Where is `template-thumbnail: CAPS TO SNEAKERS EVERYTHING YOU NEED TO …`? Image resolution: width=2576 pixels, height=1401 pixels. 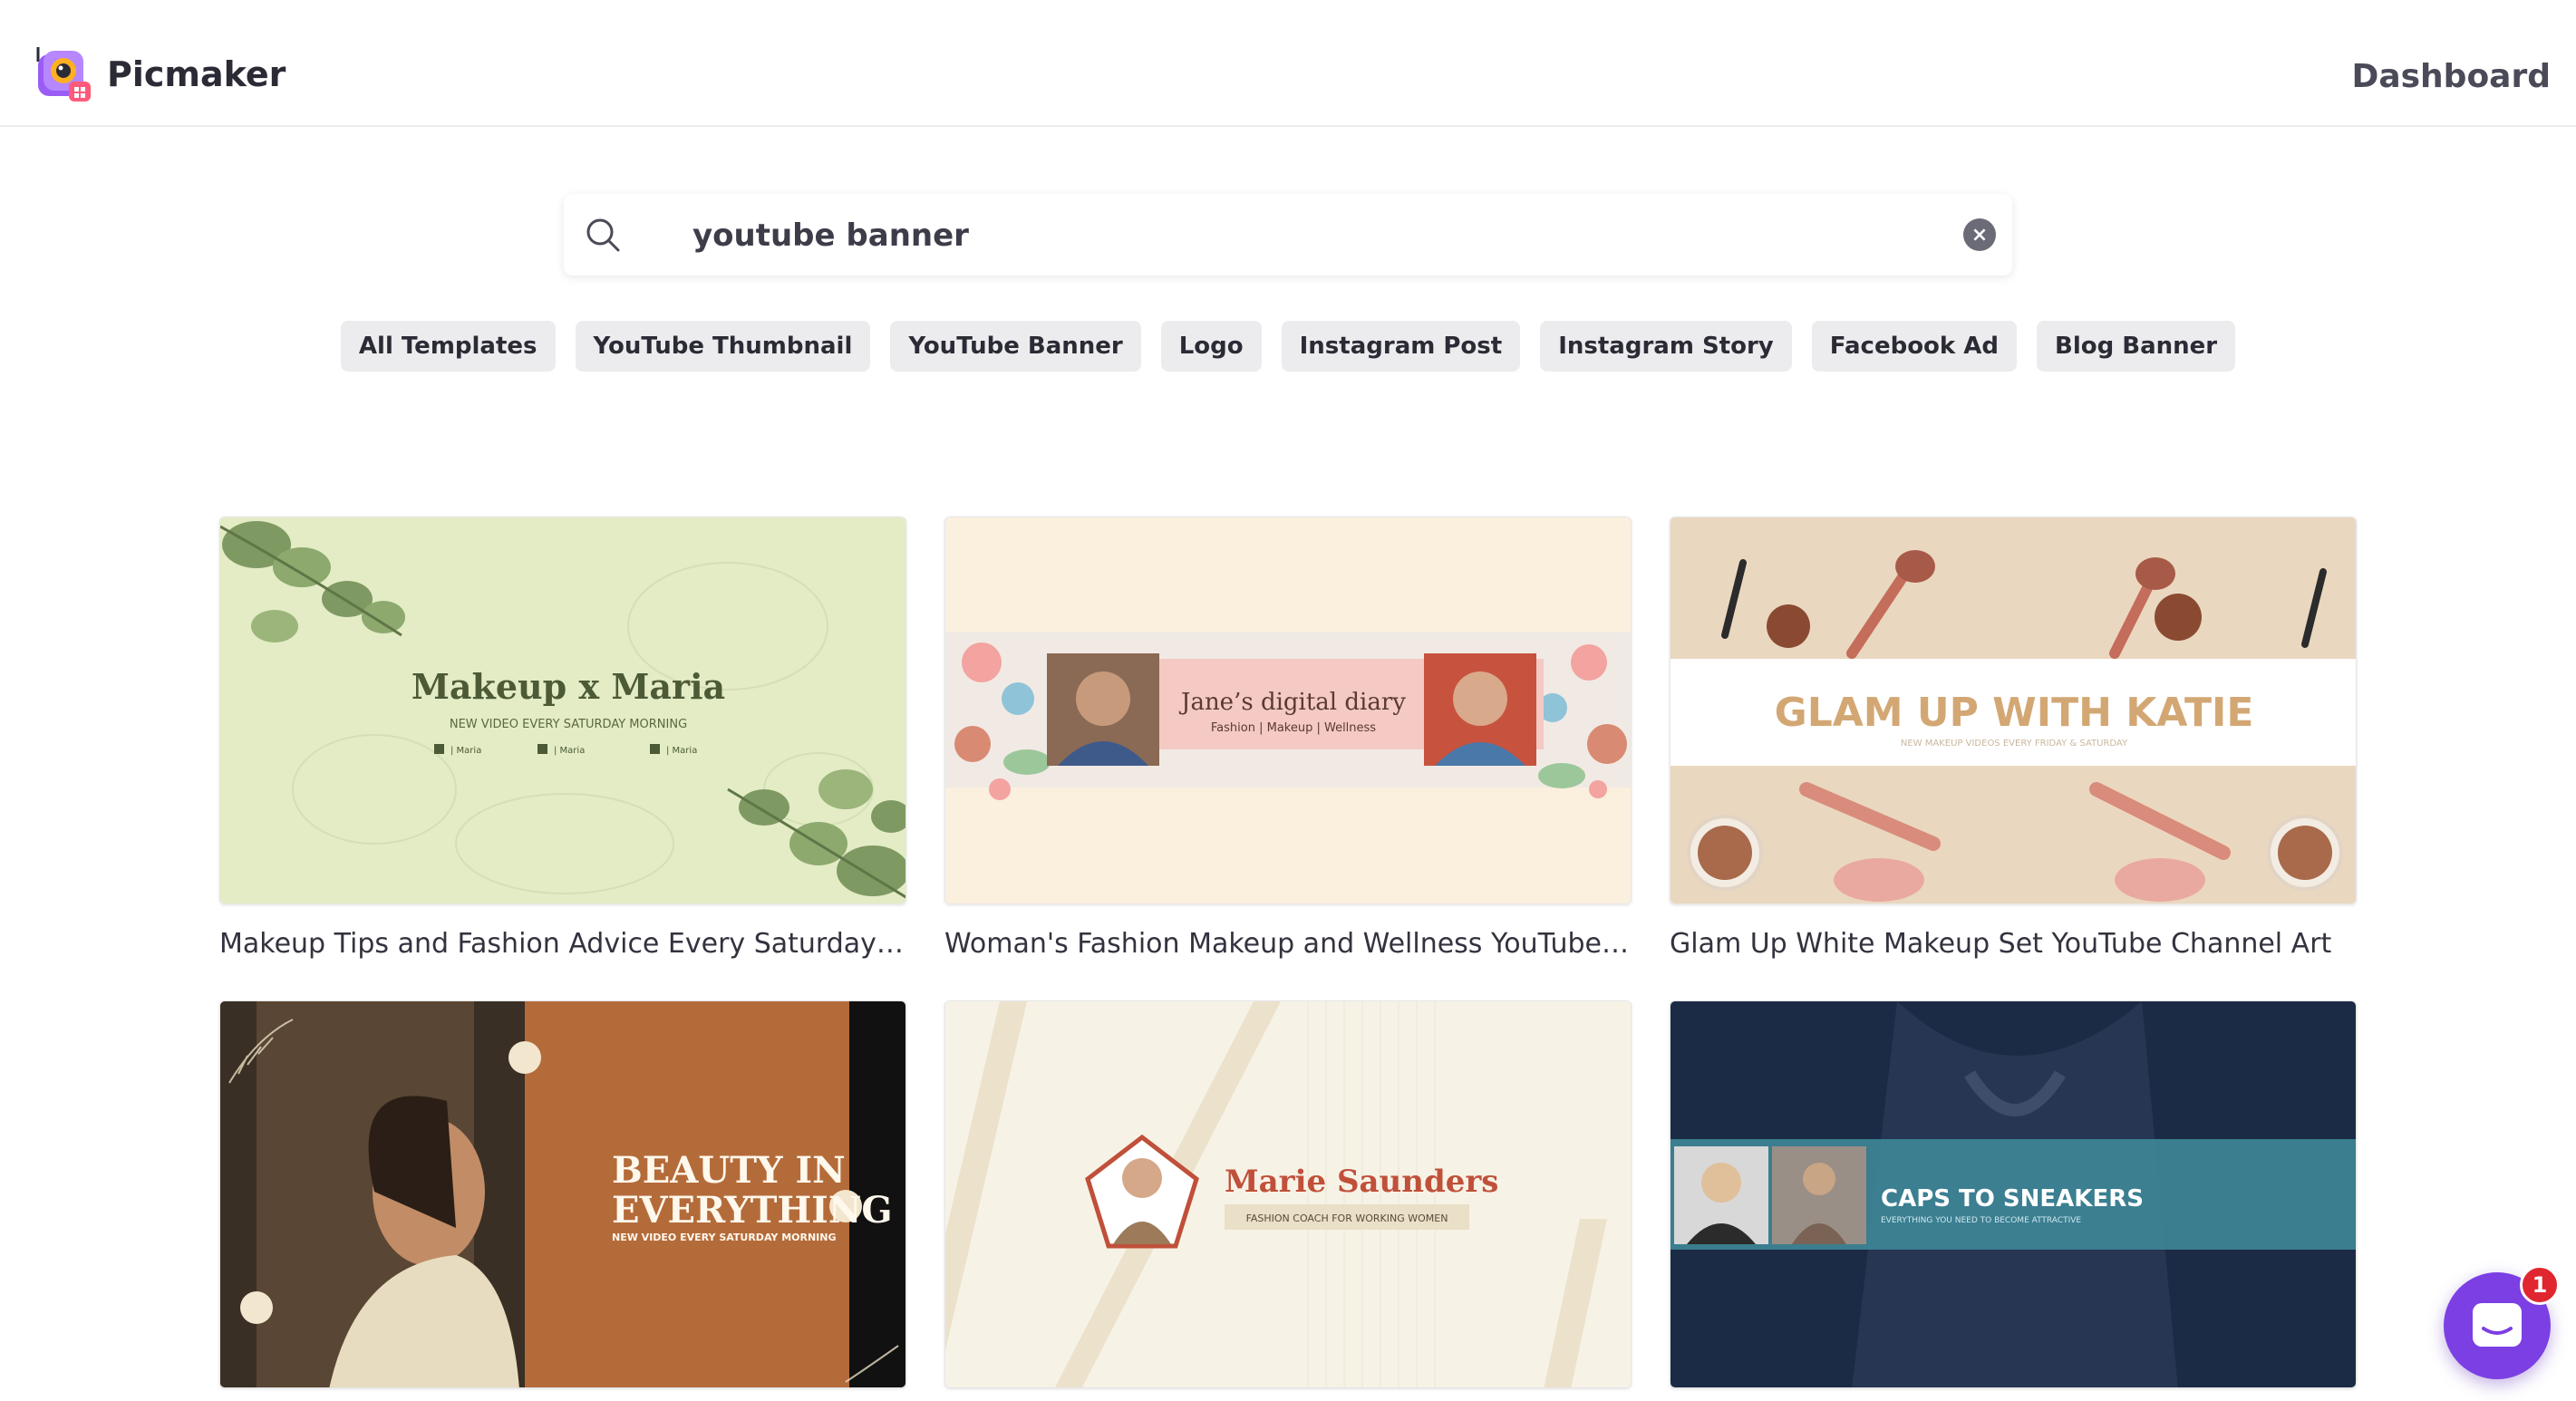
template-thumbnail: CAPS TO SNEAKERS EVERYTHING YOU NEED TO … is located at coordinates (2013, 1194).